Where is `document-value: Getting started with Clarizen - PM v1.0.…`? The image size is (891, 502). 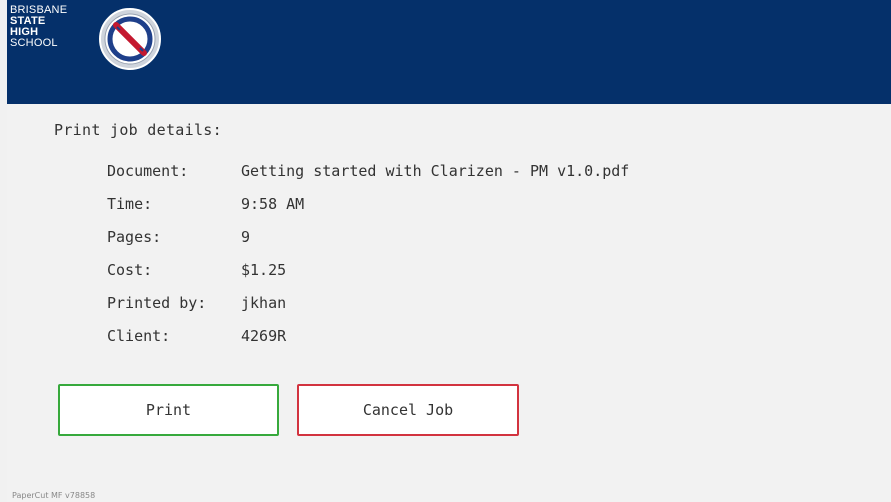 document-value: Getting started with Clarizen - PM v1.0.… is located at coordinates (435, 171).